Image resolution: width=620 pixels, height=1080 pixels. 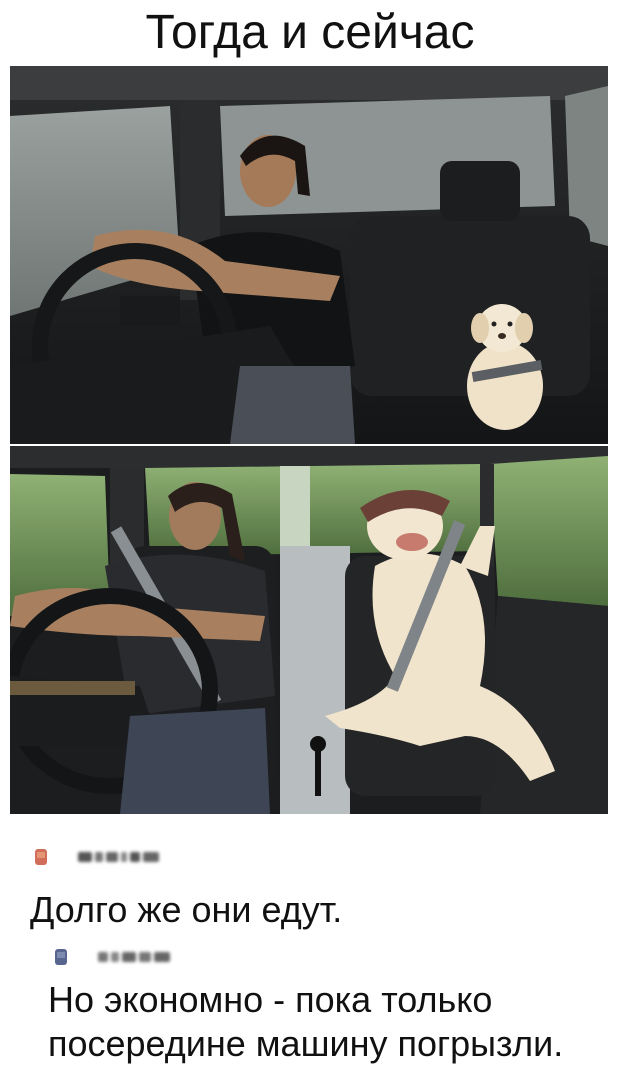 What do you see at coordinates (186, 909) in the screenshot?
I see `comment-1-text: Долго же они едут.` at bounding box center [186, 909].